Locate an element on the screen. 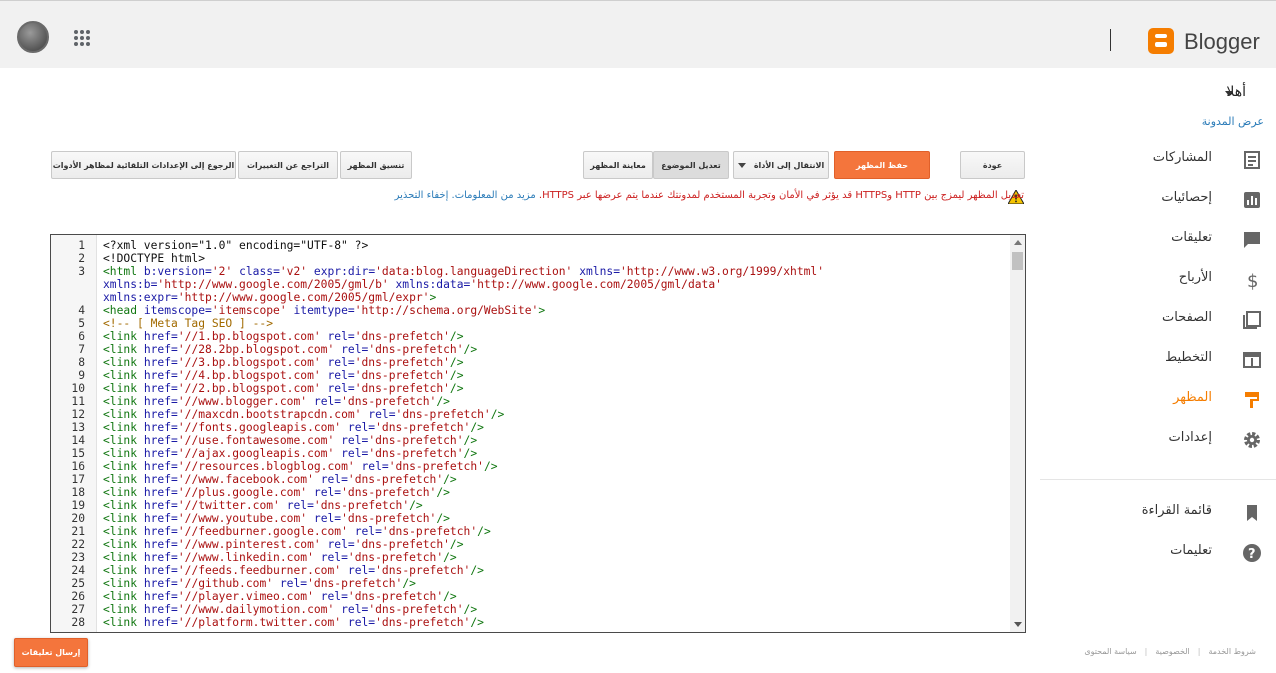  nav-item-help: ? تعليمات is located at coordinates (1158, 553).